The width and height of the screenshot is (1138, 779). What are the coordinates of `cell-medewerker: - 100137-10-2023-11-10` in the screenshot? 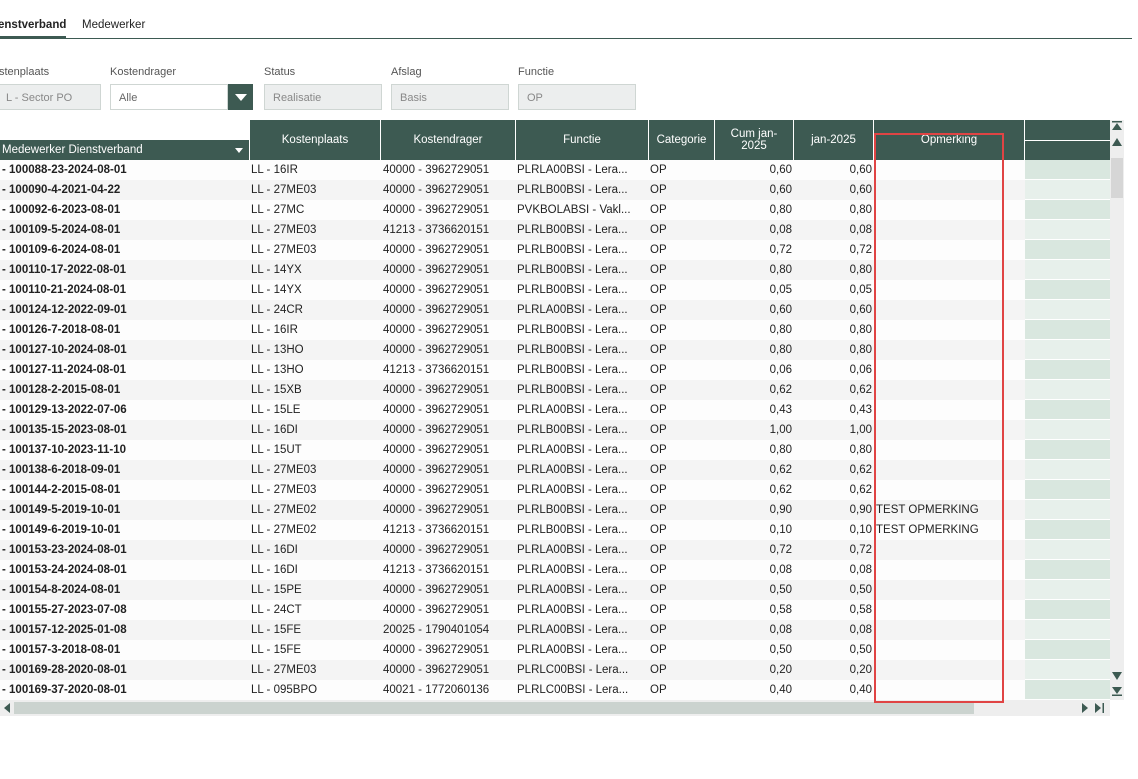 It's located at (125, 450).